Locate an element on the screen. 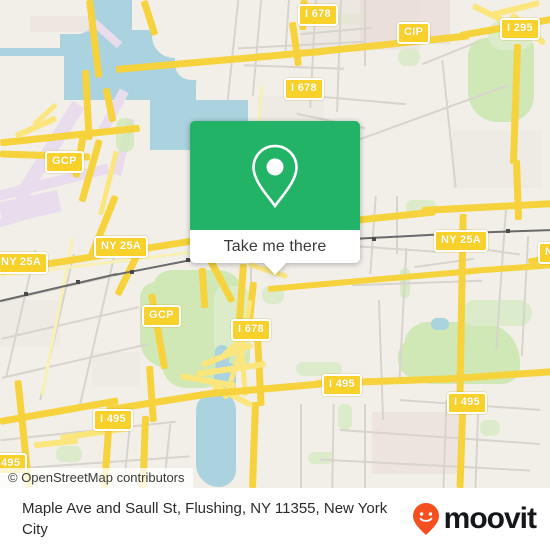 The width and height of the screenshot is (550, 550). moovit-smiley-pin-icon is located at coordinates (425, 519).